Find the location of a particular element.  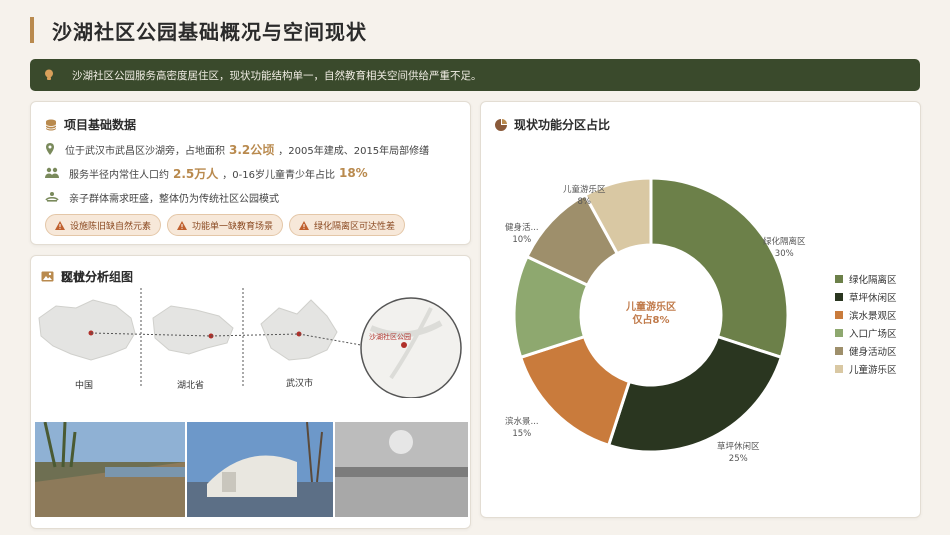

legend-item: 入口广场区 is located at coordinates (866, 333).